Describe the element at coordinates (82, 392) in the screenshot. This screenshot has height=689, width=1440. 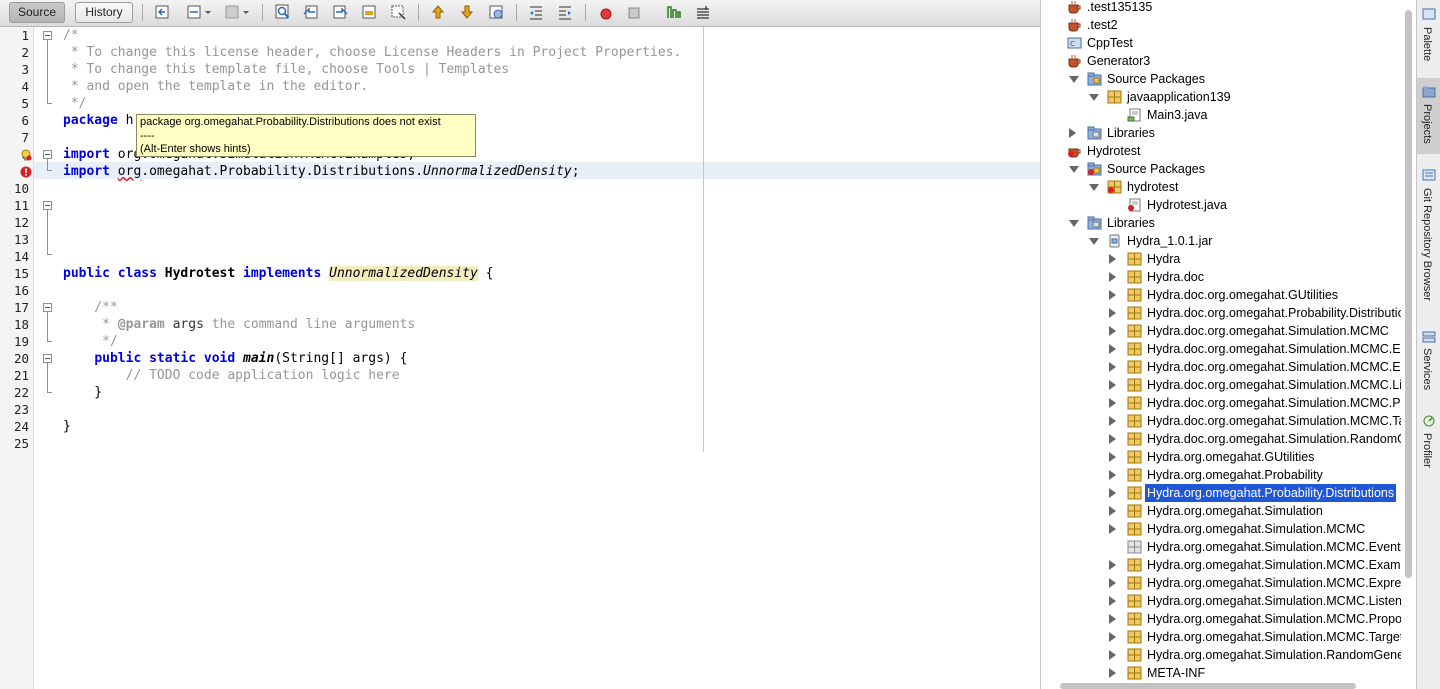
I see `code-line-22: }` at that location.